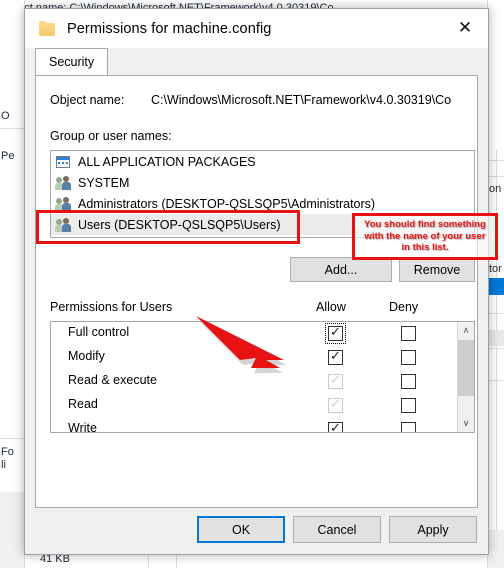  I want to click on permission-name: Read, so click(83, 404).